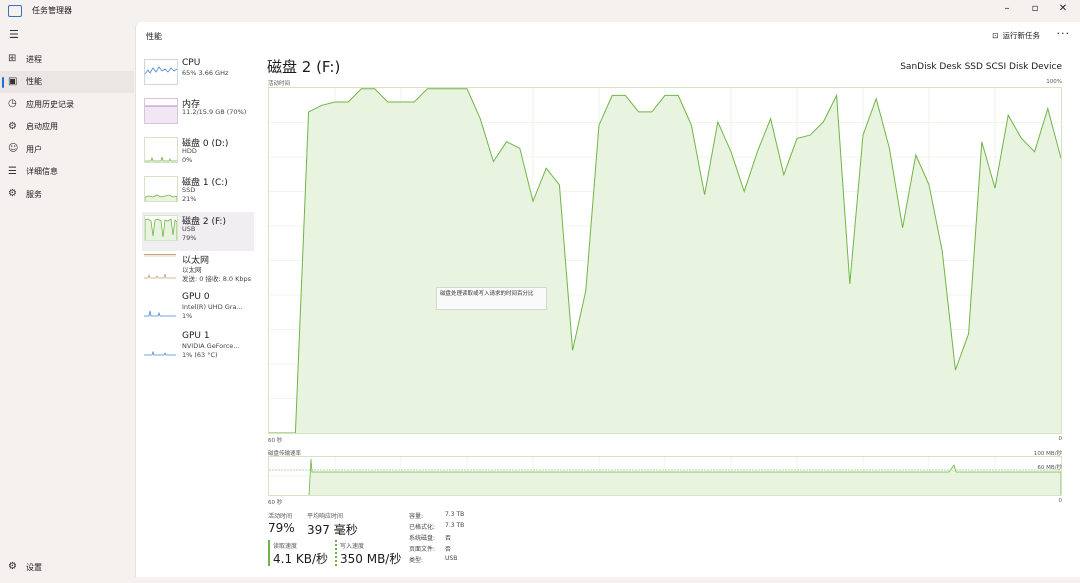  I want to click on device-name: CPU, so click(191, 63).